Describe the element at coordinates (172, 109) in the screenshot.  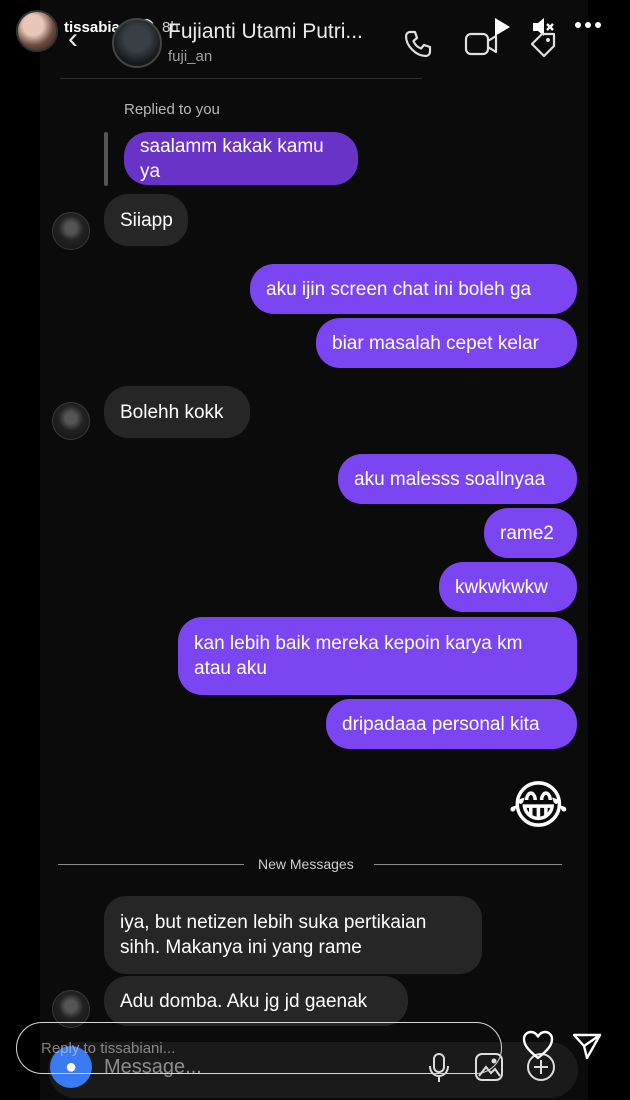
I see `replied-label: Replied to you` at that location.